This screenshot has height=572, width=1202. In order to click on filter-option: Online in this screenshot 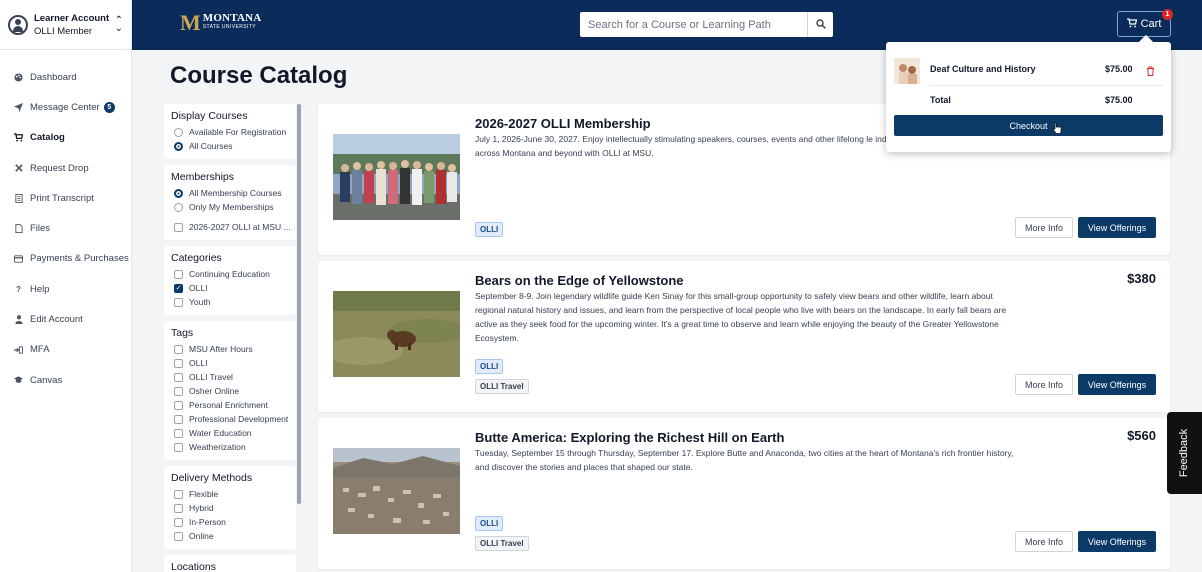, I will do `click(230, 536)`.